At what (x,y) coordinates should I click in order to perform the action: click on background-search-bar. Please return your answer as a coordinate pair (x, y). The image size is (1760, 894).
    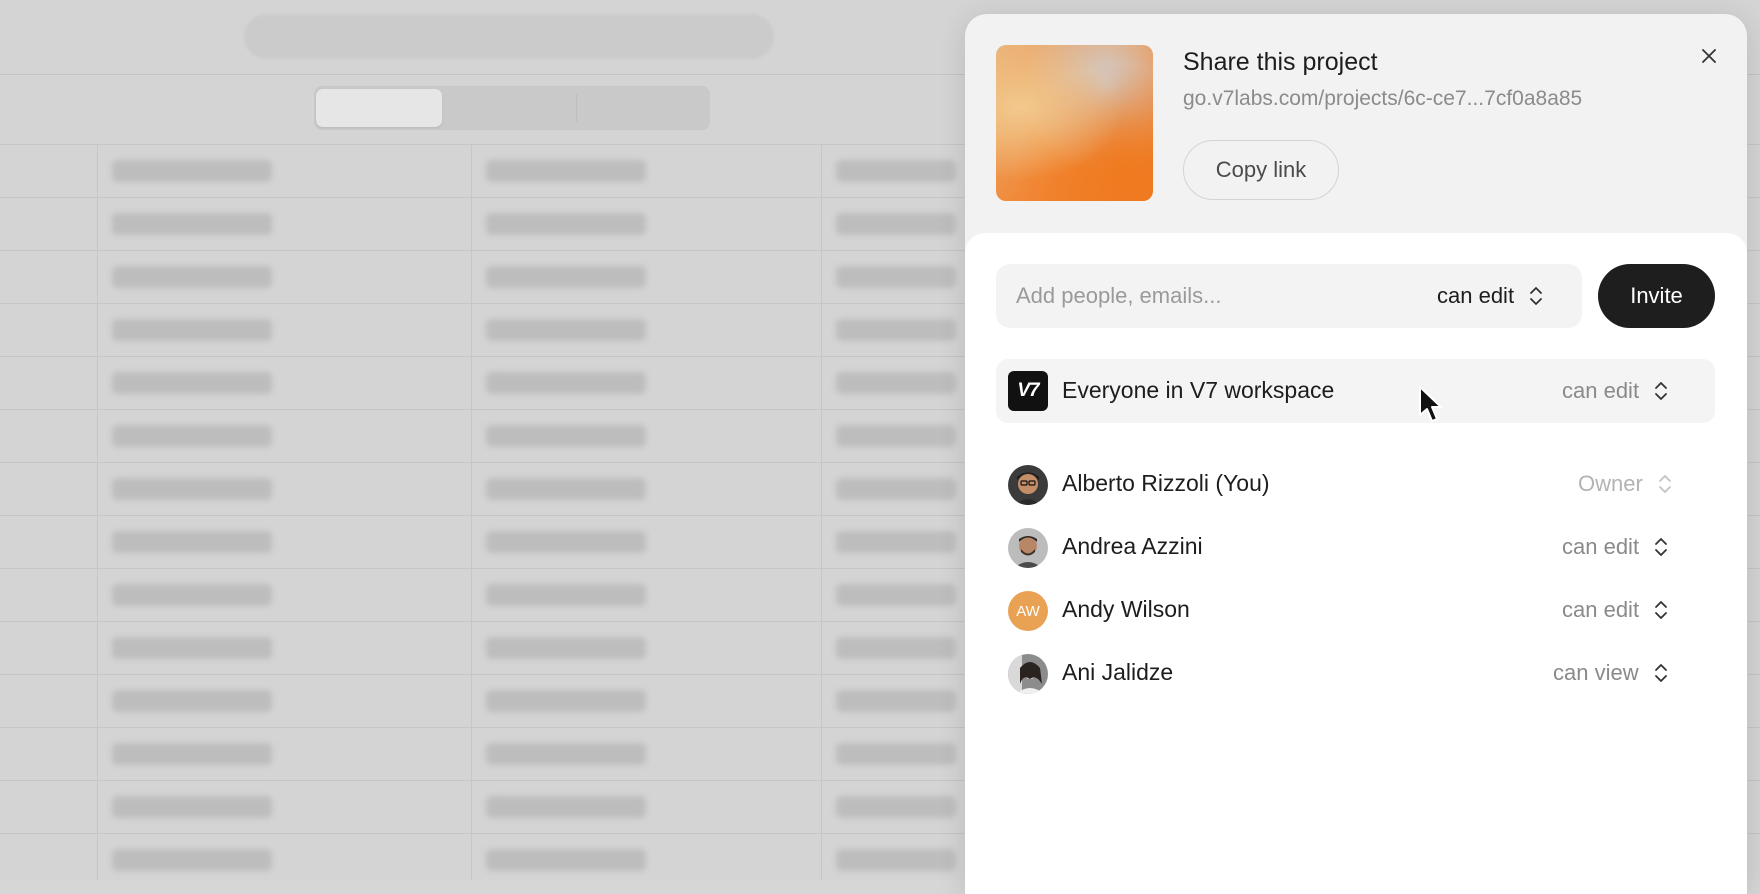
    Looking at the image, I should click on (509, 36).